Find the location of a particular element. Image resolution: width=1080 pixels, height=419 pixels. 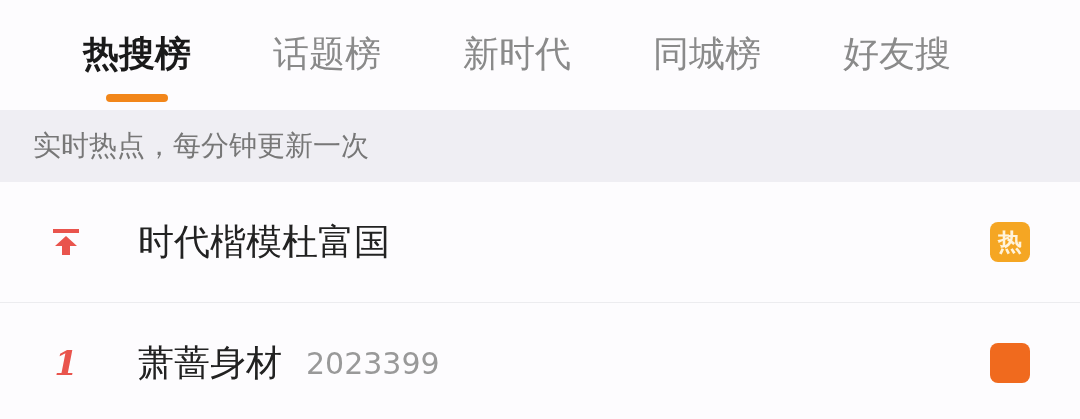

pin-top-icon is located at coordinates (66, 242).